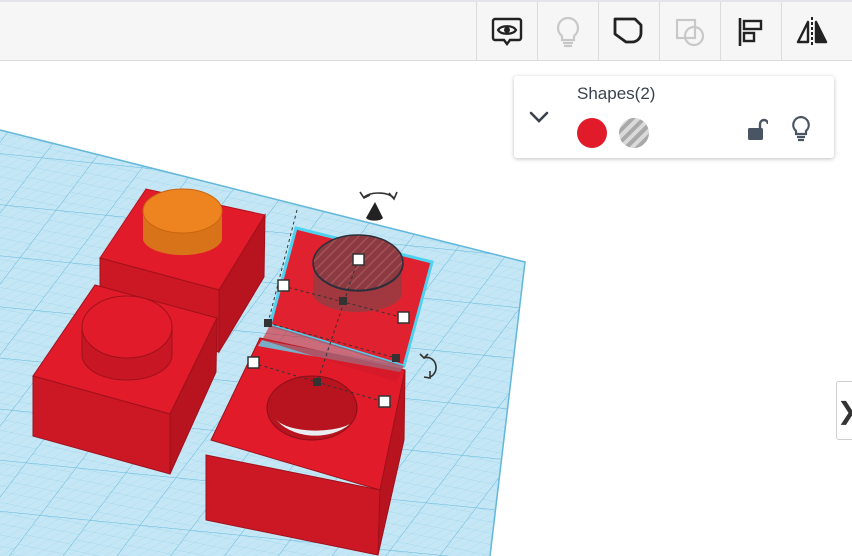 The image size is (852, 556). Describe the element at coordinates (674, 117) in the screenshot. I see `shapes-inspector-panel: Shapes(2)` at that location.